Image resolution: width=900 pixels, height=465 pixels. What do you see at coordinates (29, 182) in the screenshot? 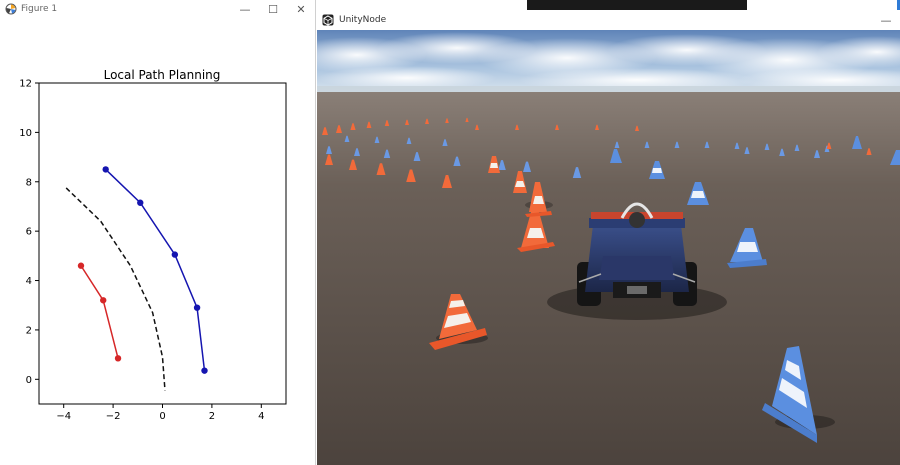
I see `y-tick-label: 8` at bounding box center [29, 182].